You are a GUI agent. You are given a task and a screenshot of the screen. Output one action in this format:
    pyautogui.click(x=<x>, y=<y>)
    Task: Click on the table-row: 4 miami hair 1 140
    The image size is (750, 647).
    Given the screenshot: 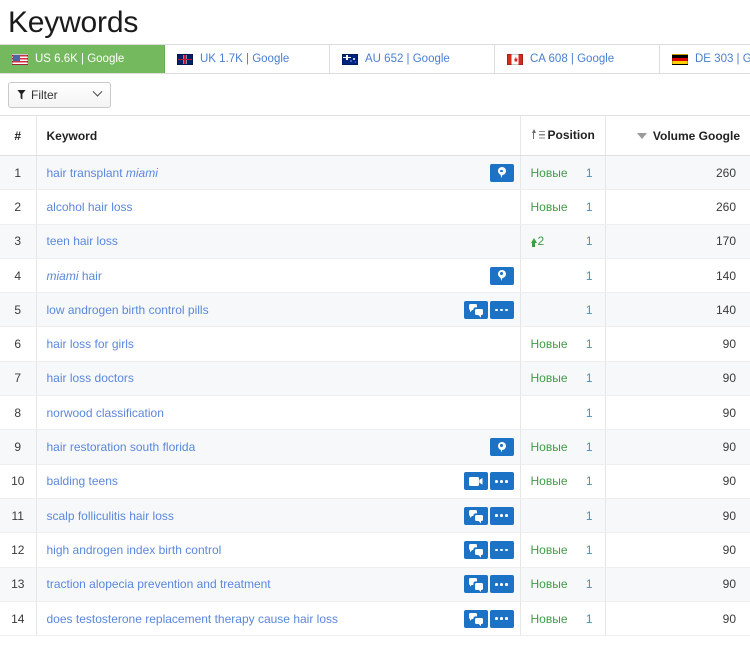 What is the action you would take?
    pyautogui.click(x=375, y=276)
    